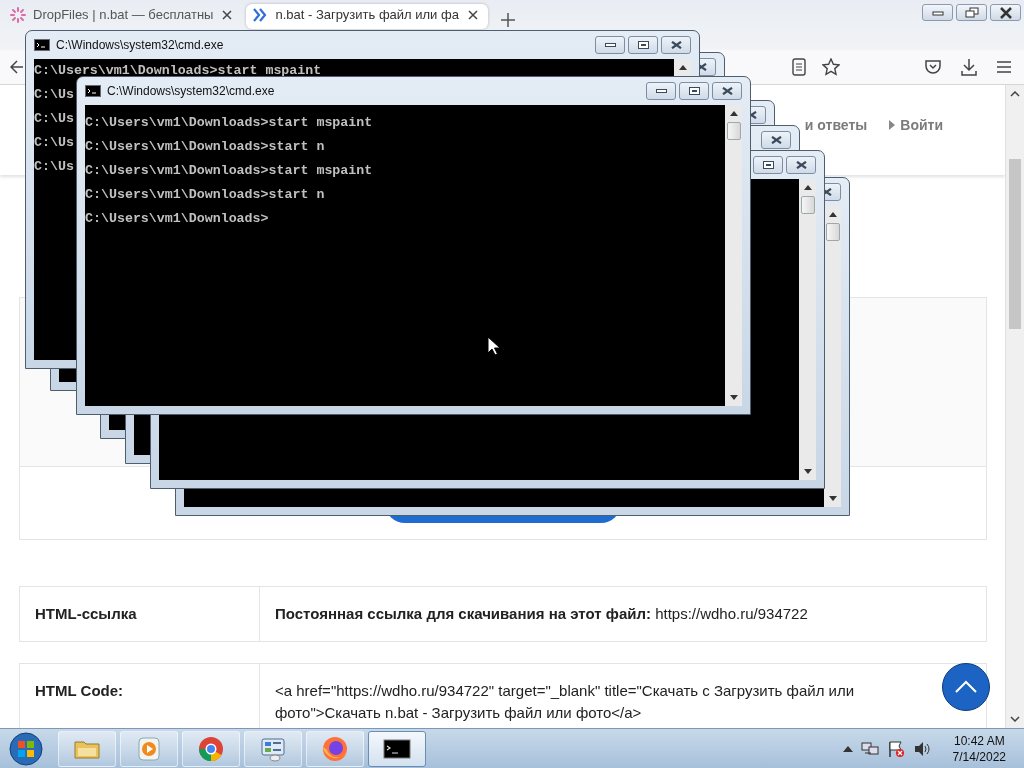  What do you see at coordinates (123, 16) in the screenshot?
I see `browser-tab: DropFiles | n.bat — бесплатны` at bounding box center [123, 16].